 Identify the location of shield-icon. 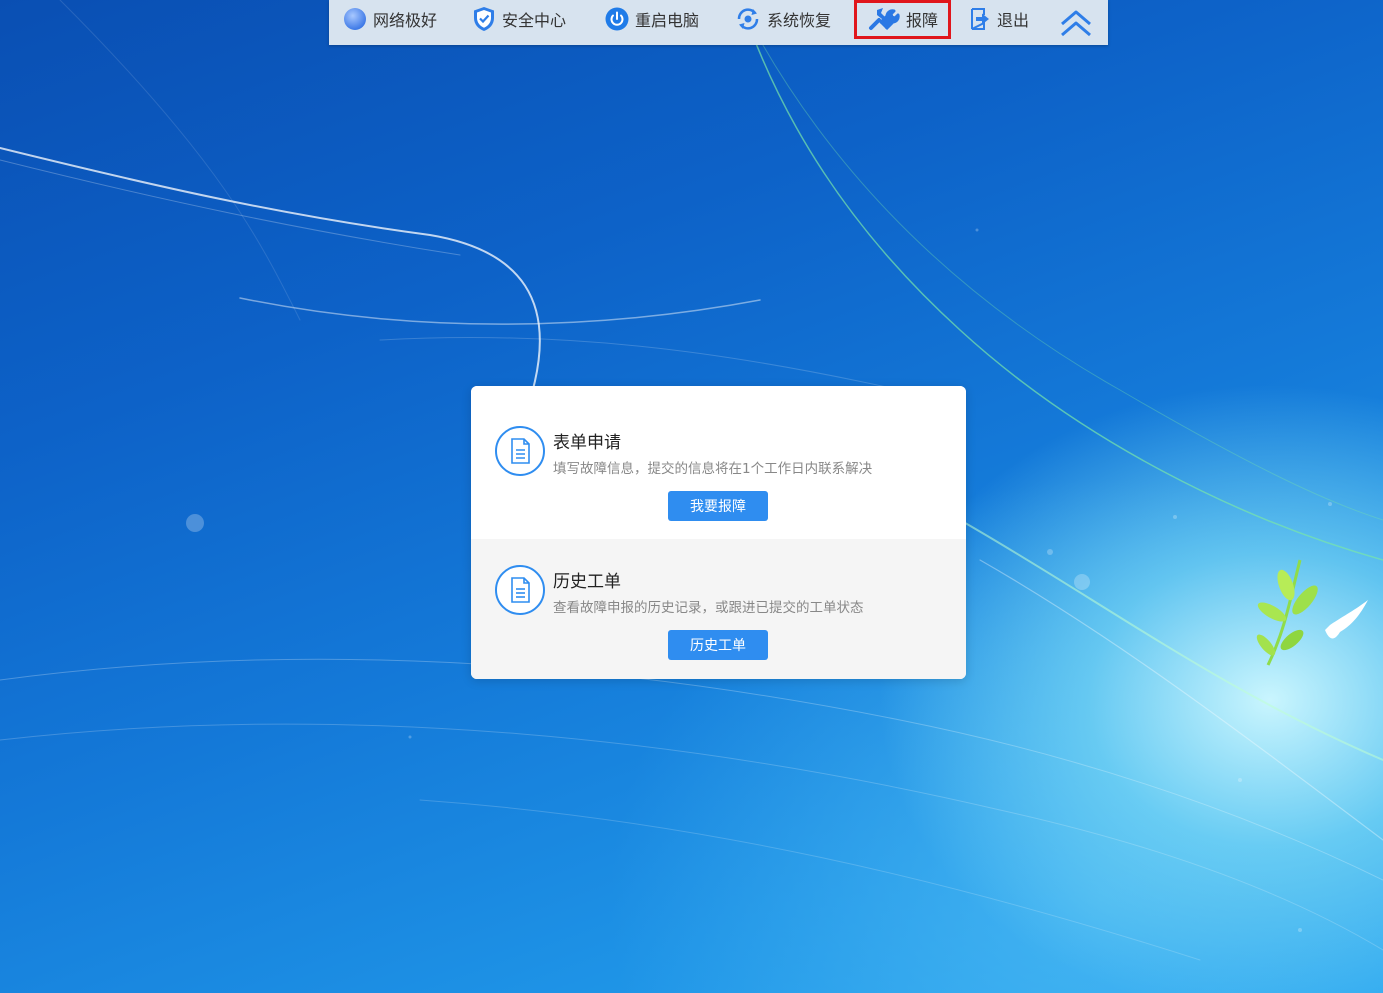
(484, 19).